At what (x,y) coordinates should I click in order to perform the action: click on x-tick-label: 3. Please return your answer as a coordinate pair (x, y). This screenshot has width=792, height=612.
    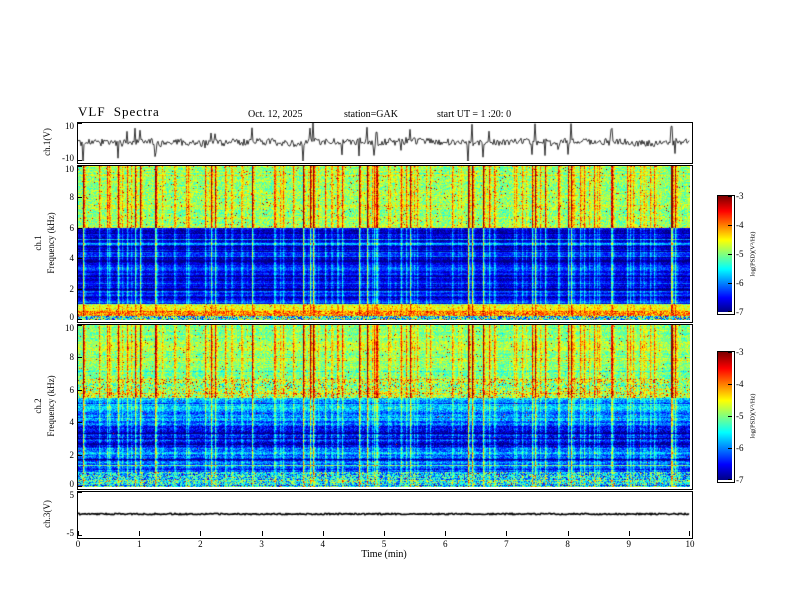
    Looking at the image, I should click on (261, 544).